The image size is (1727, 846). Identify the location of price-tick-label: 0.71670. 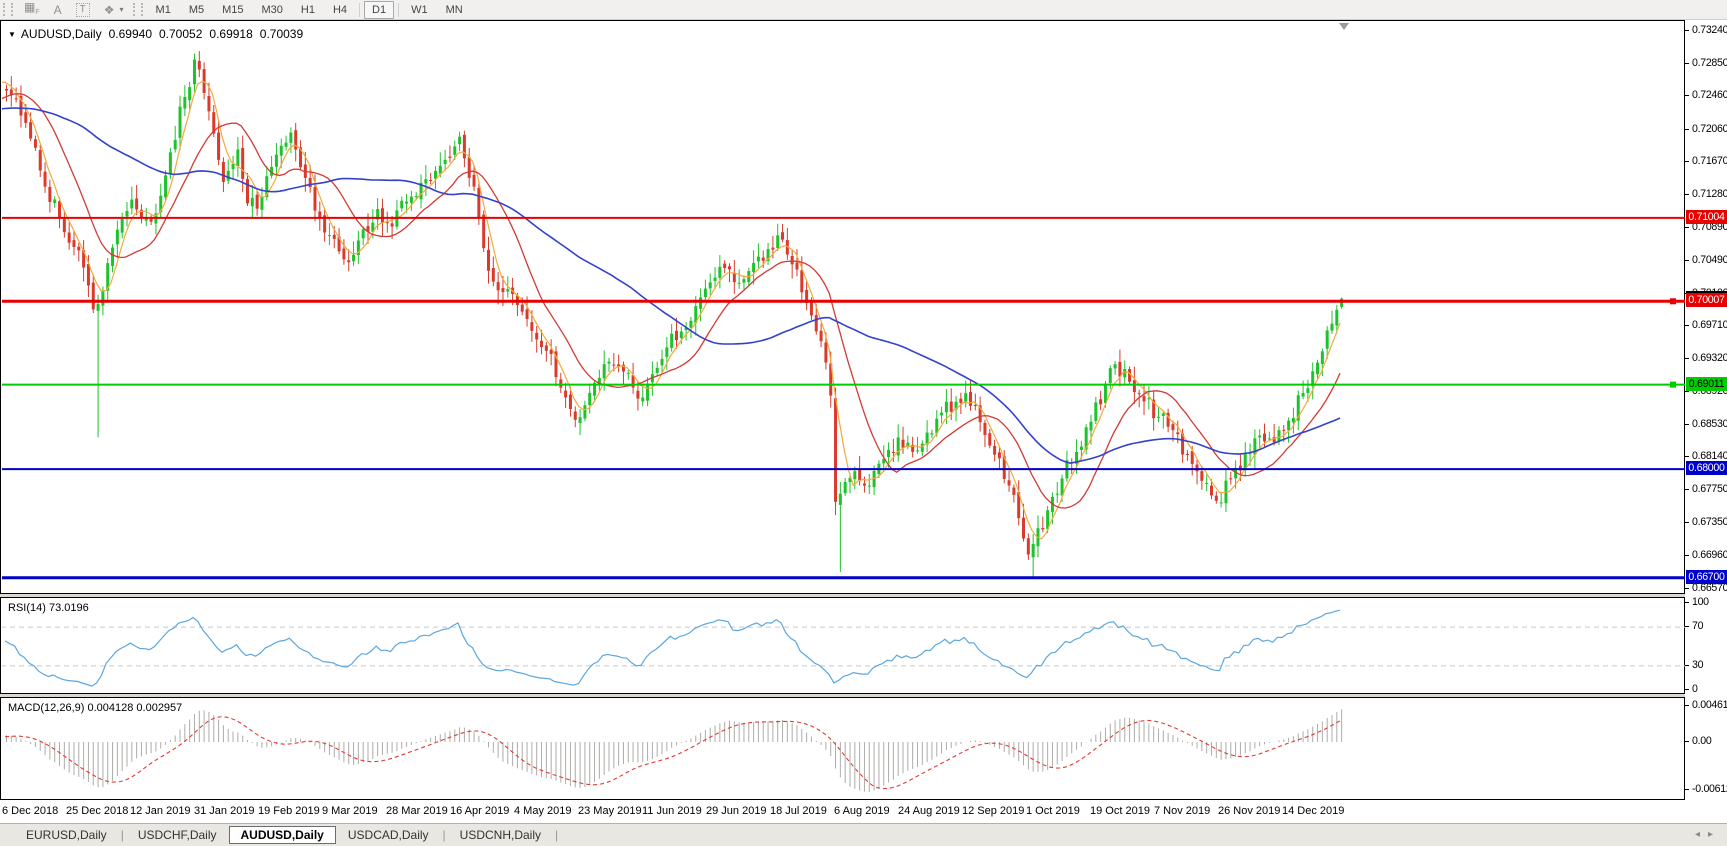
(1709, 161).